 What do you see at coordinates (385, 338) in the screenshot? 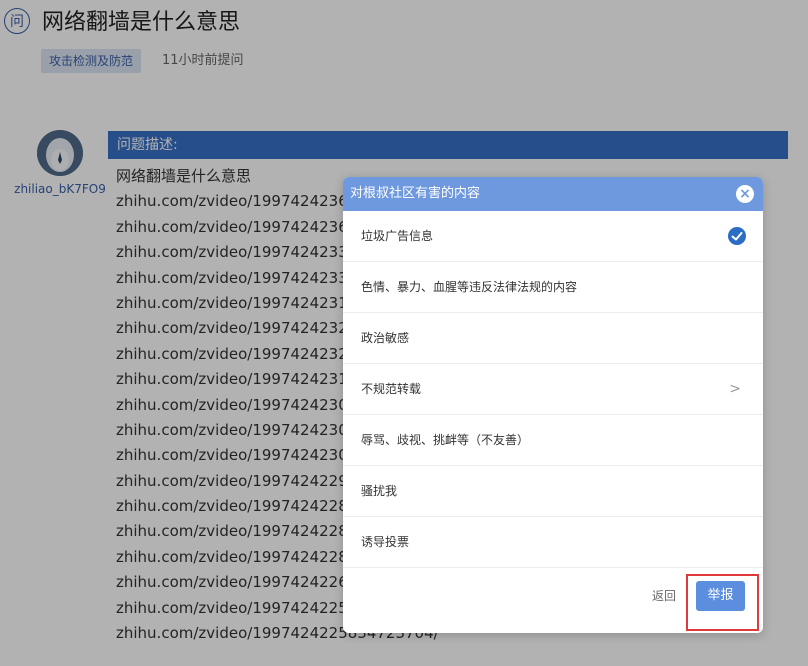
I see `reason-label: 政治敏感` at bounding box center [385, 338].